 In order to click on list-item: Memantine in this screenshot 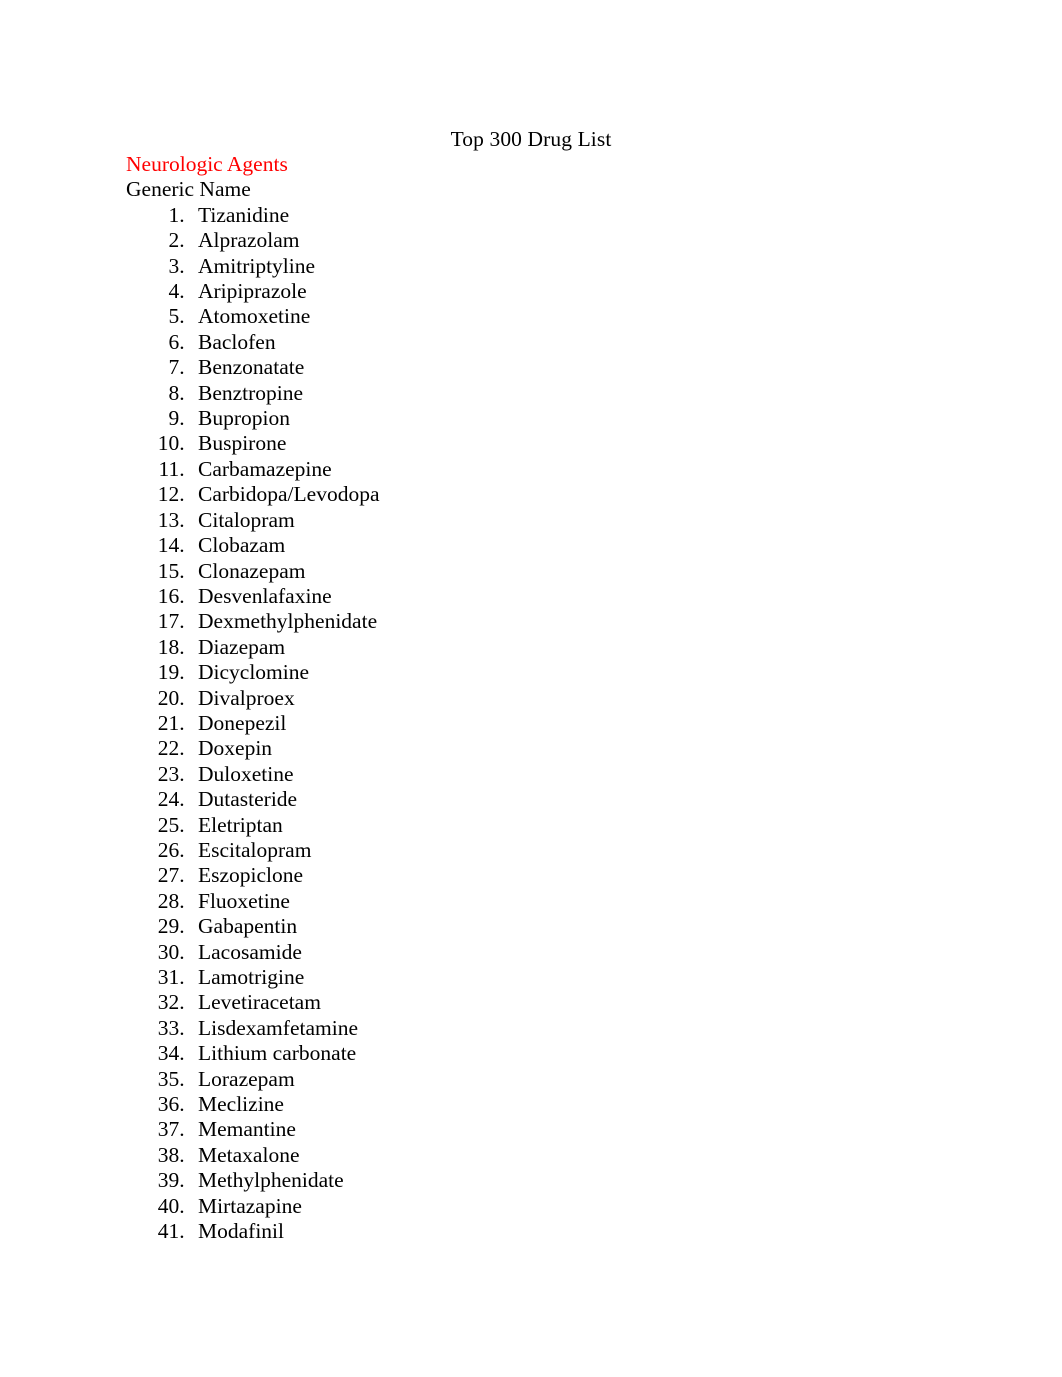, I will do `click(568, 1129)`.